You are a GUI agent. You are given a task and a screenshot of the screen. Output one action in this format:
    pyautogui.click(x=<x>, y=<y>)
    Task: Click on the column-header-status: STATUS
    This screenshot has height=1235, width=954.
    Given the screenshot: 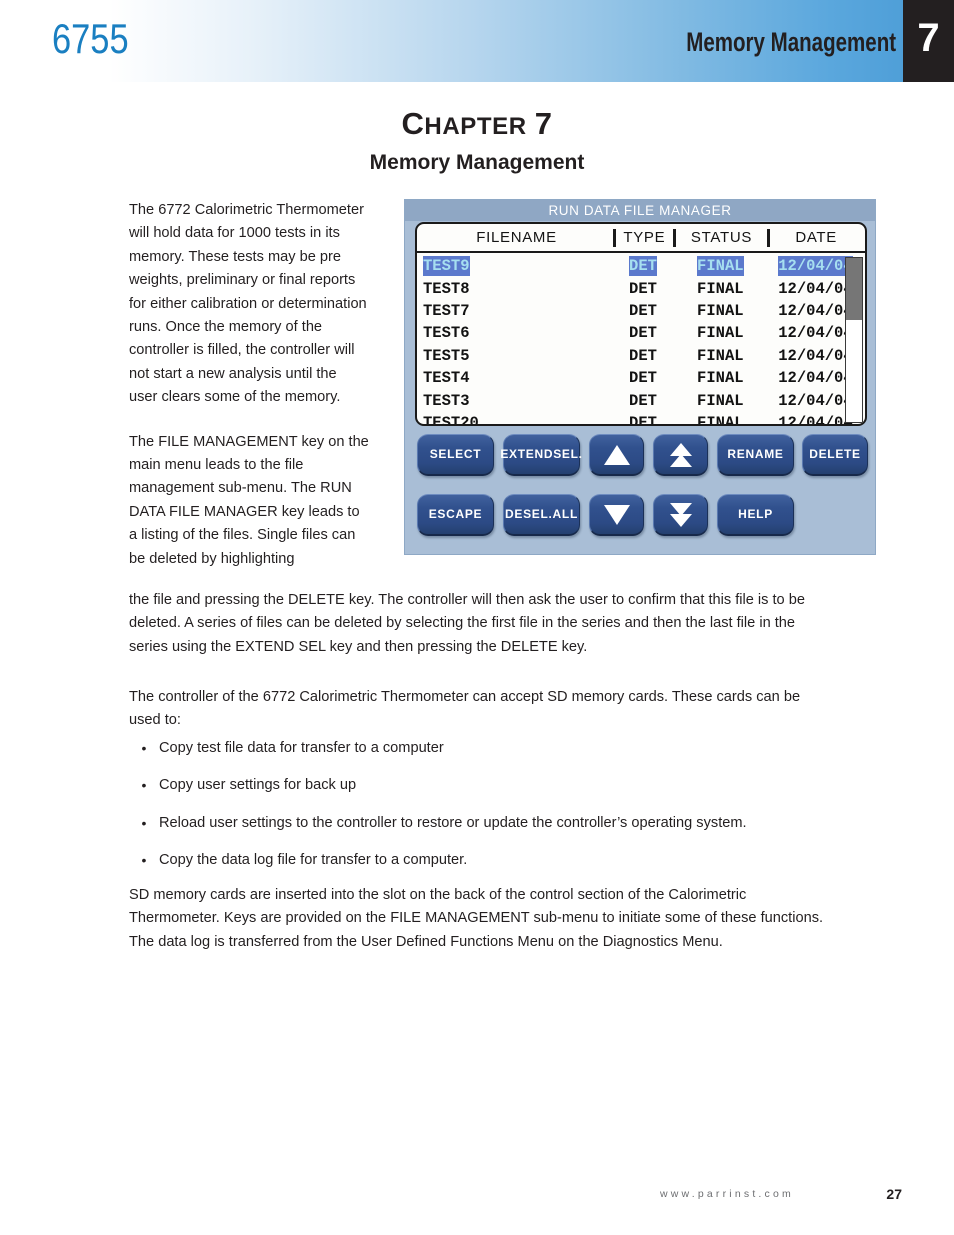 What is the action you would take?
    pyautogui.click(x=721, y=237)
    